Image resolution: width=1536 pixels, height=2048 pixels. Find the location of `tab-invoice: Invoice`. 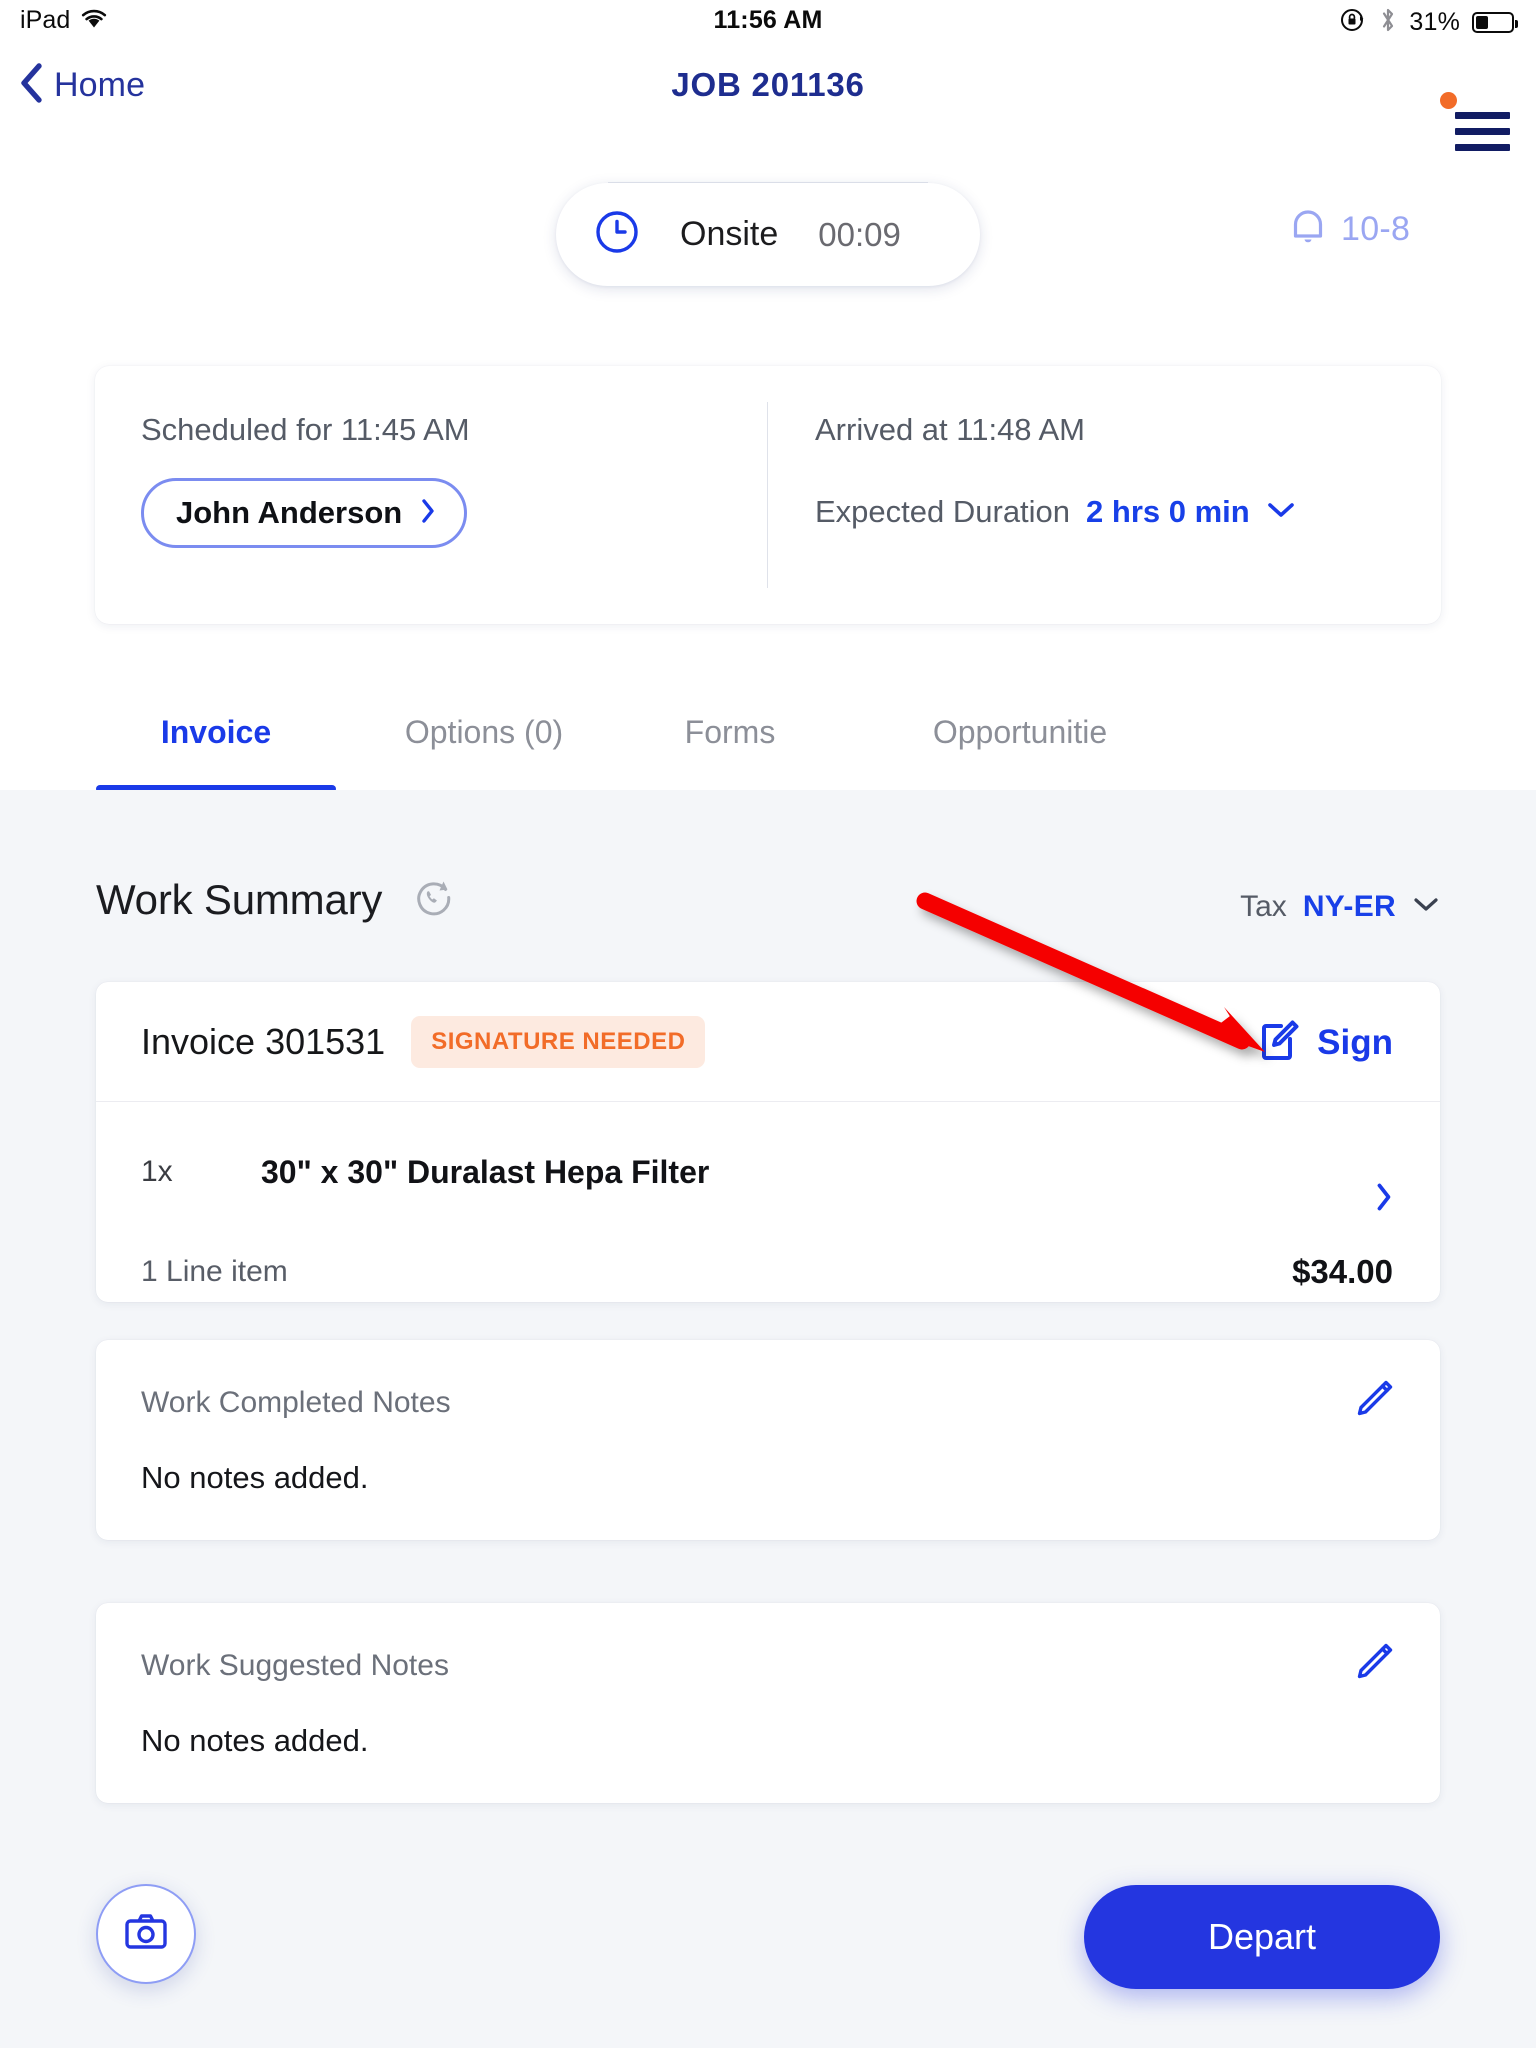

tab-invoice: Invoice is located at coordinates (216, 720).